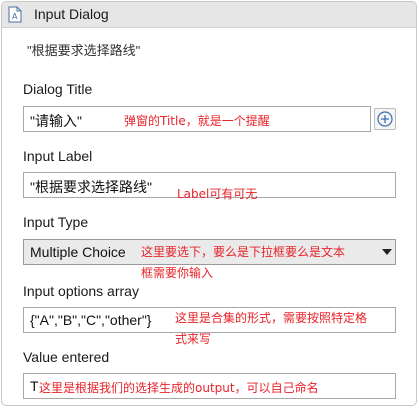 Image resolution: width=419 pixels, height=408 pixels. I want to click on panel-title: Input Dialog, so click(71, 14).